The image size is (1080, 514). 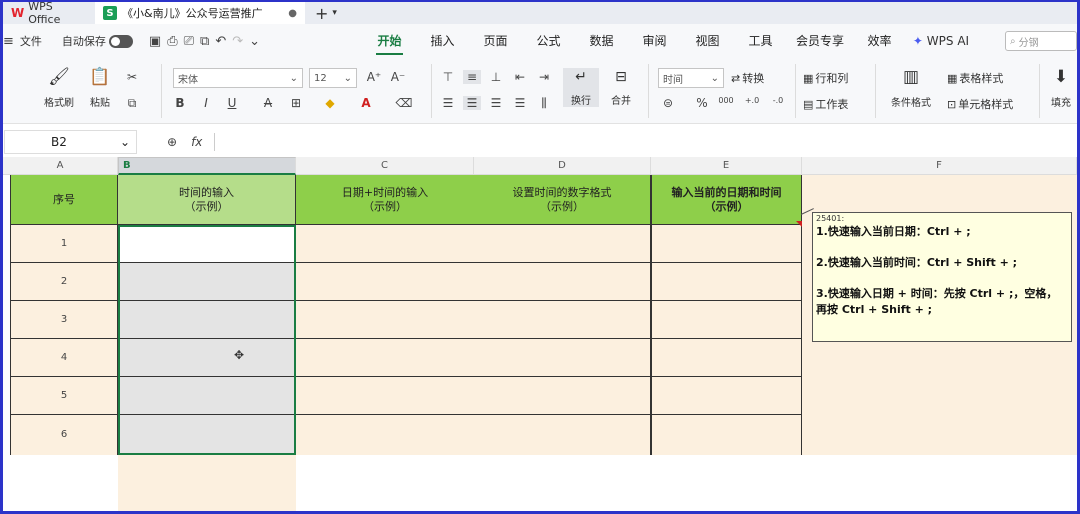 I want to click on redo-icon: ↷, so click(x=237, y=41).